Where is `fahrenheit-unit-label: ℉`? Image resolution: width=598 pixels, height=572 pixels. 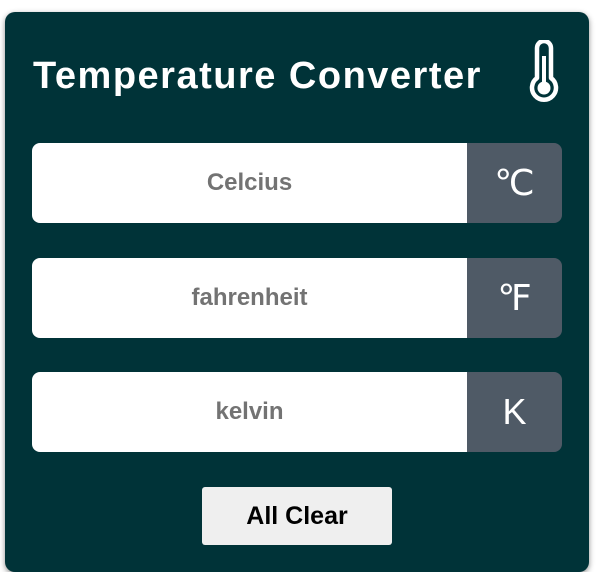
fahrenheit-unit-label: ℉ is located at coordinates (514, 298).